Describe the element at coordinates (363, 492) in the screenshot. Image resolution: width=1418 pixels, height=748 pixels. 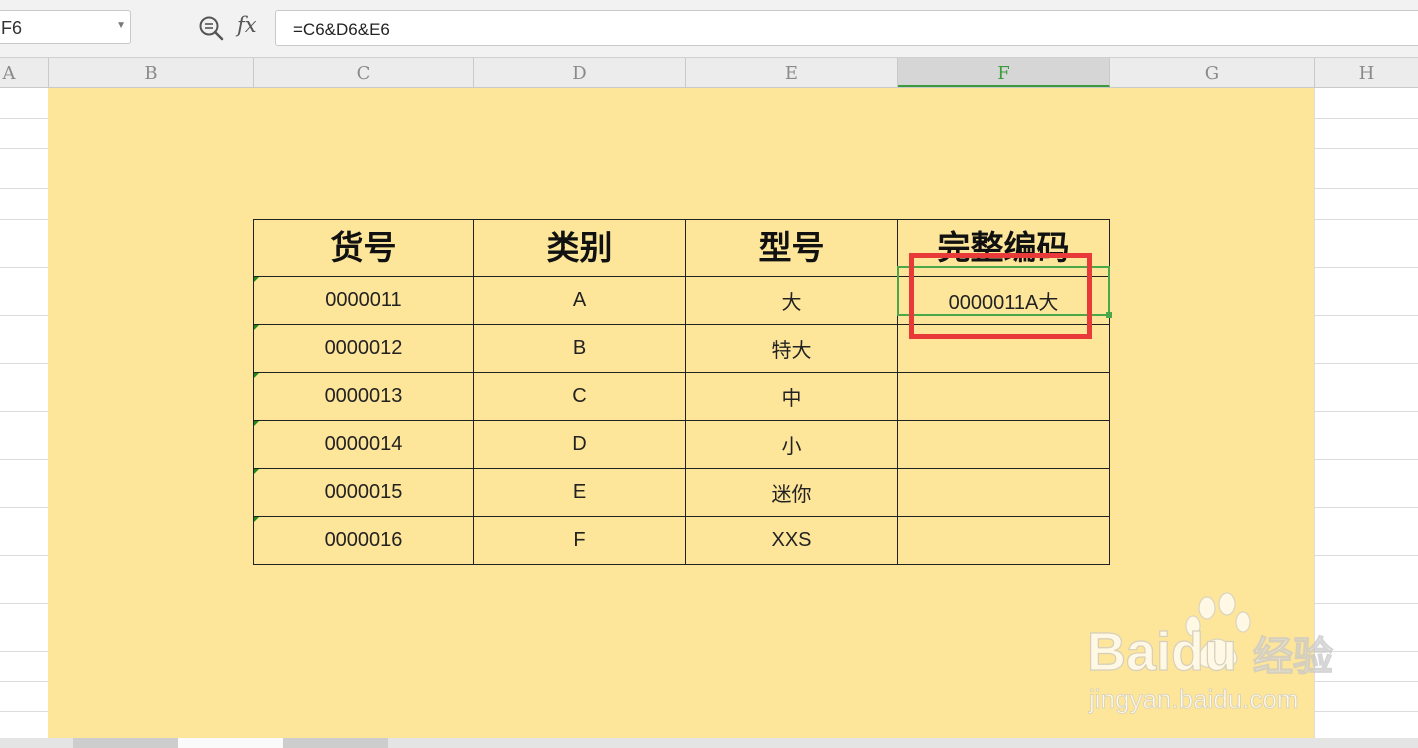
I see `table-cell: 0000015` at that location.